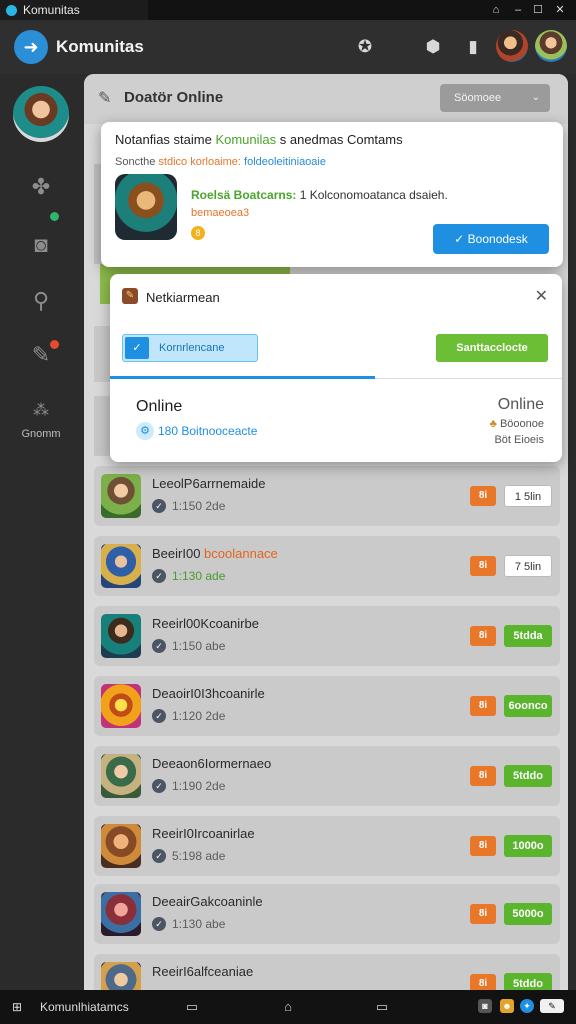 The width and height of the screenshot is (576, 1024). I want to click on status-meta: ♣ Böoonoe, so click(516, 424).